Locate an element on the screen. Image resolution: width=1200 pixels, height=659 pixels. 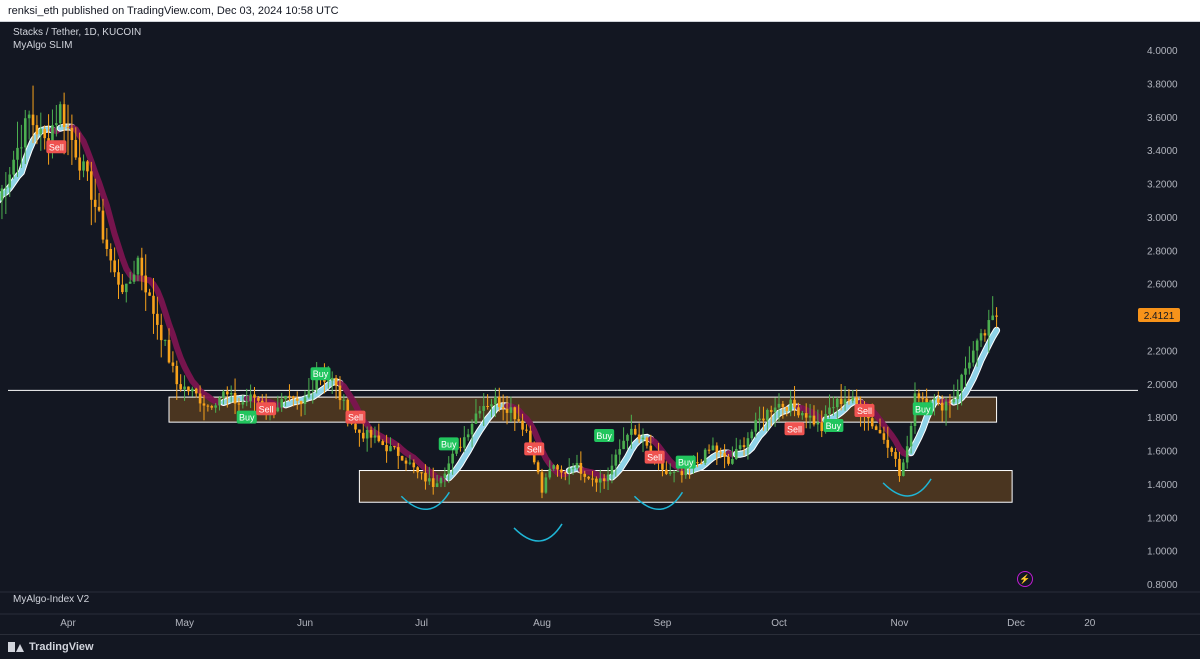
y-tick-label: 1.0000 is located at coordinates (1162, 552).